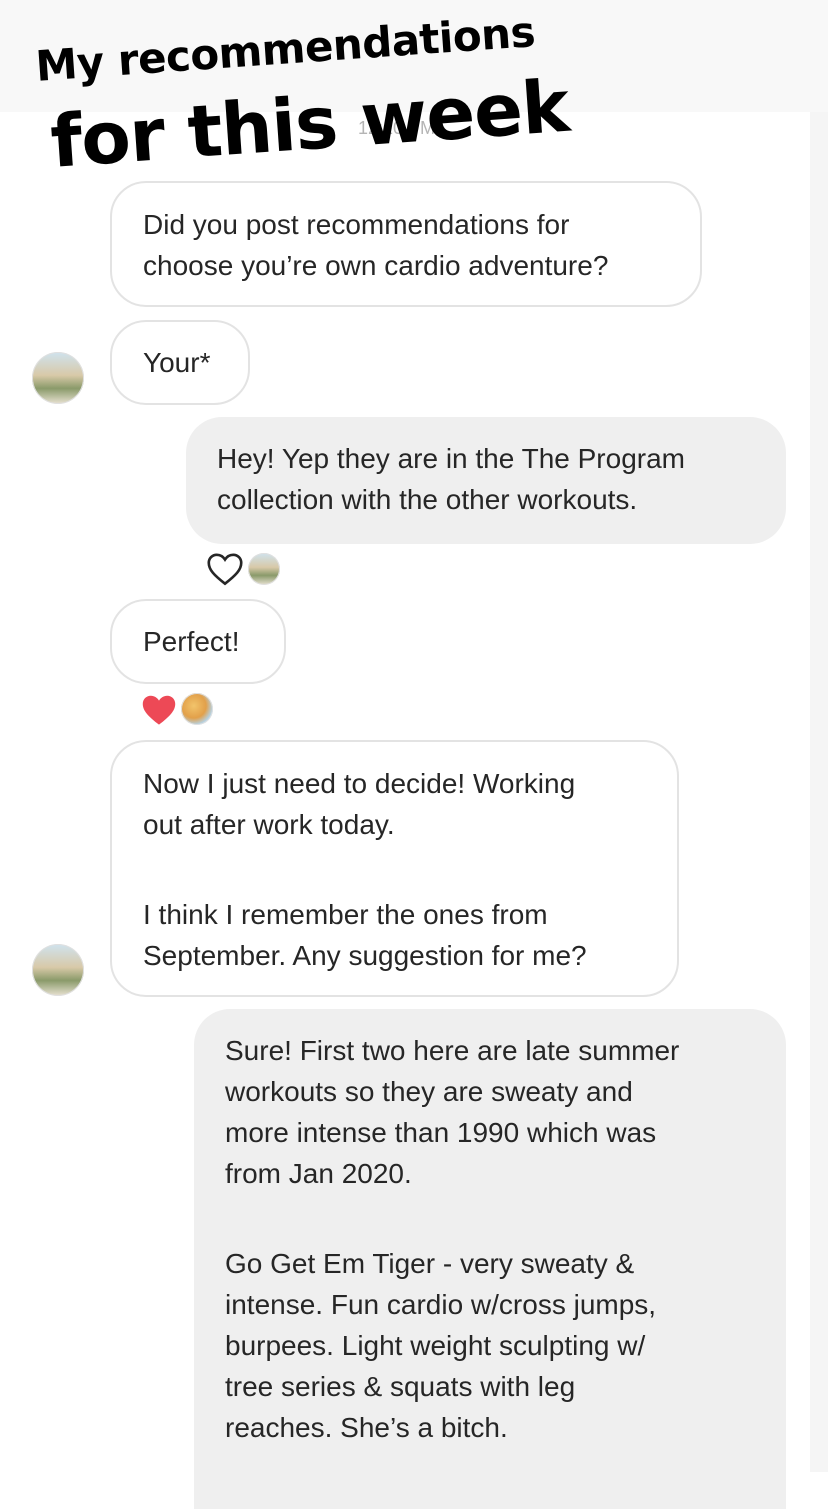 The width and height of the screenshot is (828, 1509). What do you see at coordinates (177, 362) in the screenshot?
I see `message-text: Your*` at bounding box center [177, 362].